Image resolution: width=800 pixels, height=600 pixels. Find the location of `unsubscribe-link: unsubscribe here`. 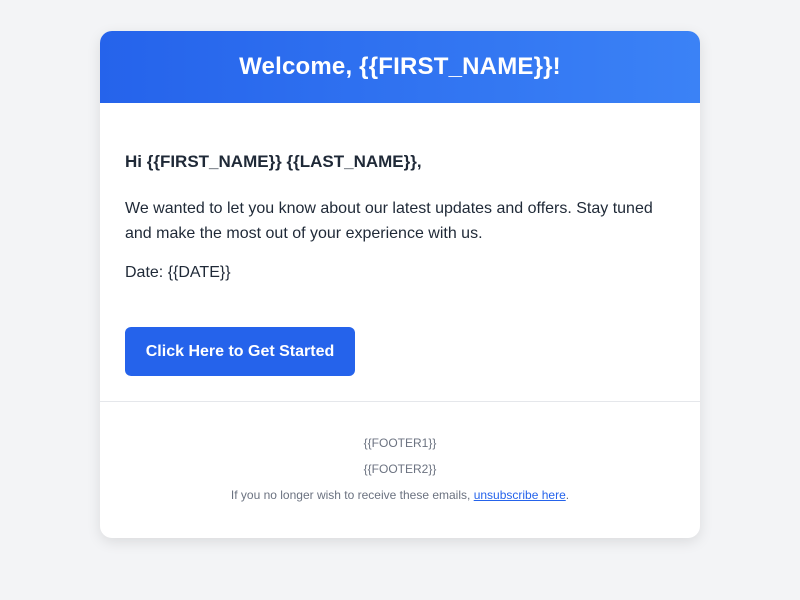

unsubscribe-link: unsubscribe here is located at coordinates (520, 495).